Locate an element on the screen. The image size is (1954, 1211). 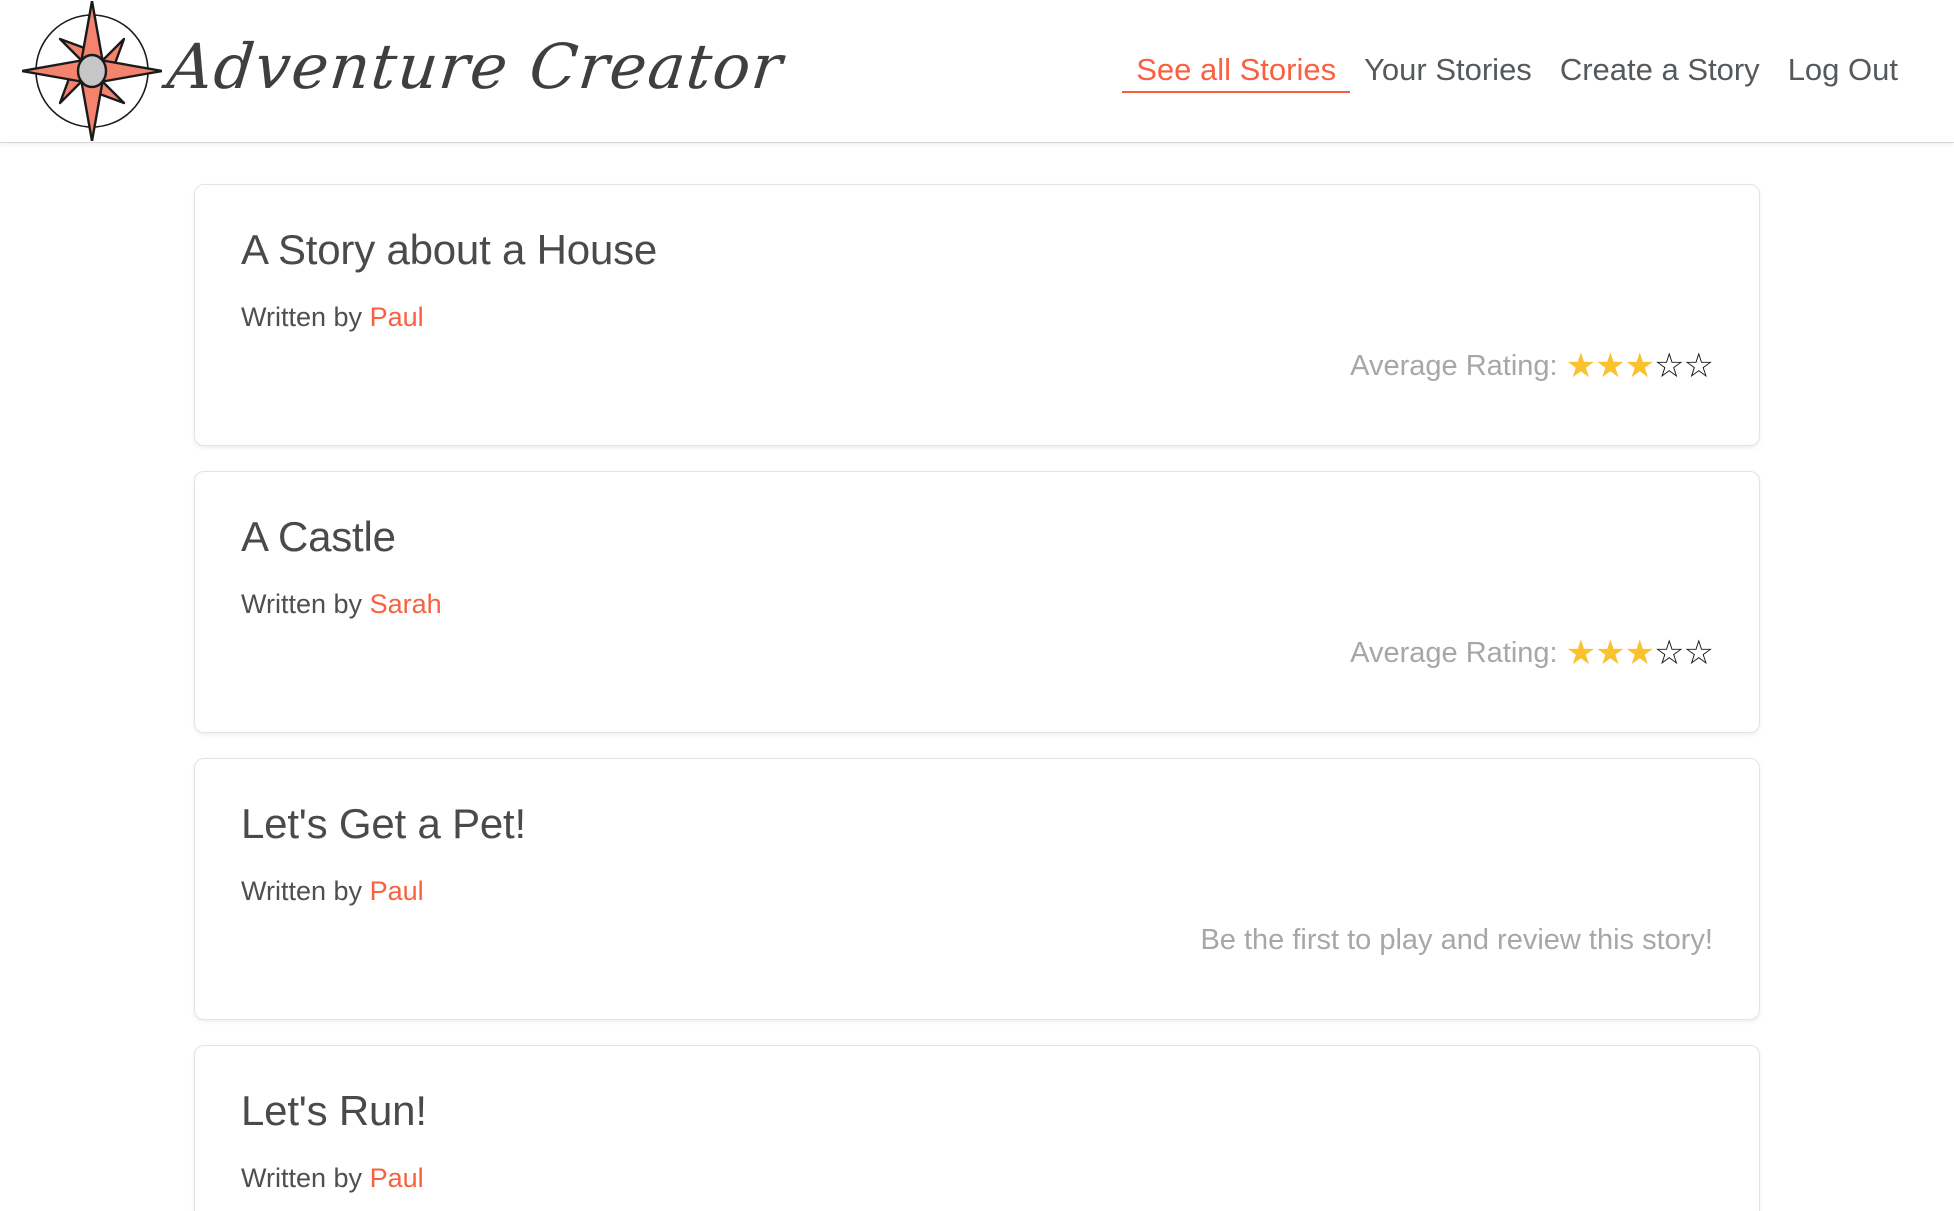
brand-home-link: Adventure Creator is located at coordinates (403, 71).